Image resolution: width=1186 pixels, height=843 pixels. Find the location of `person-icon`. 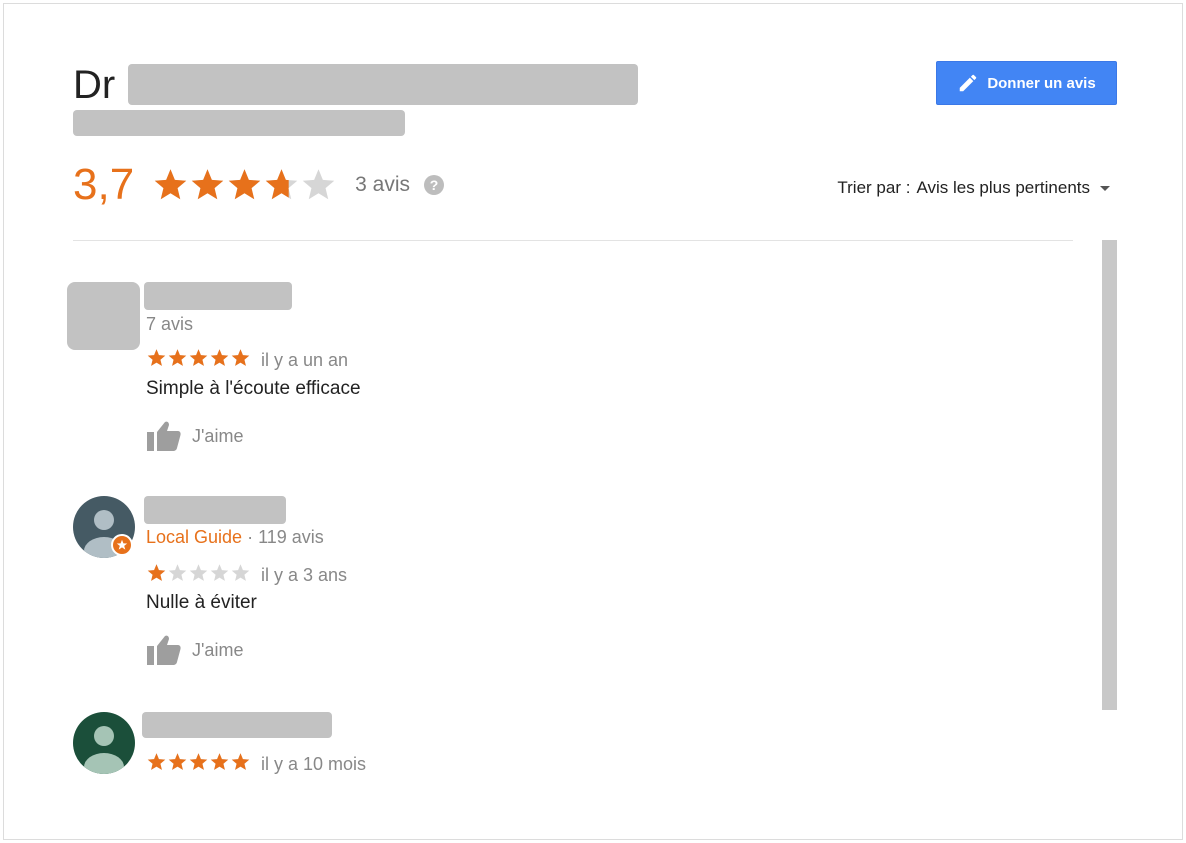

person-icon is located at coordinates (104, 743).